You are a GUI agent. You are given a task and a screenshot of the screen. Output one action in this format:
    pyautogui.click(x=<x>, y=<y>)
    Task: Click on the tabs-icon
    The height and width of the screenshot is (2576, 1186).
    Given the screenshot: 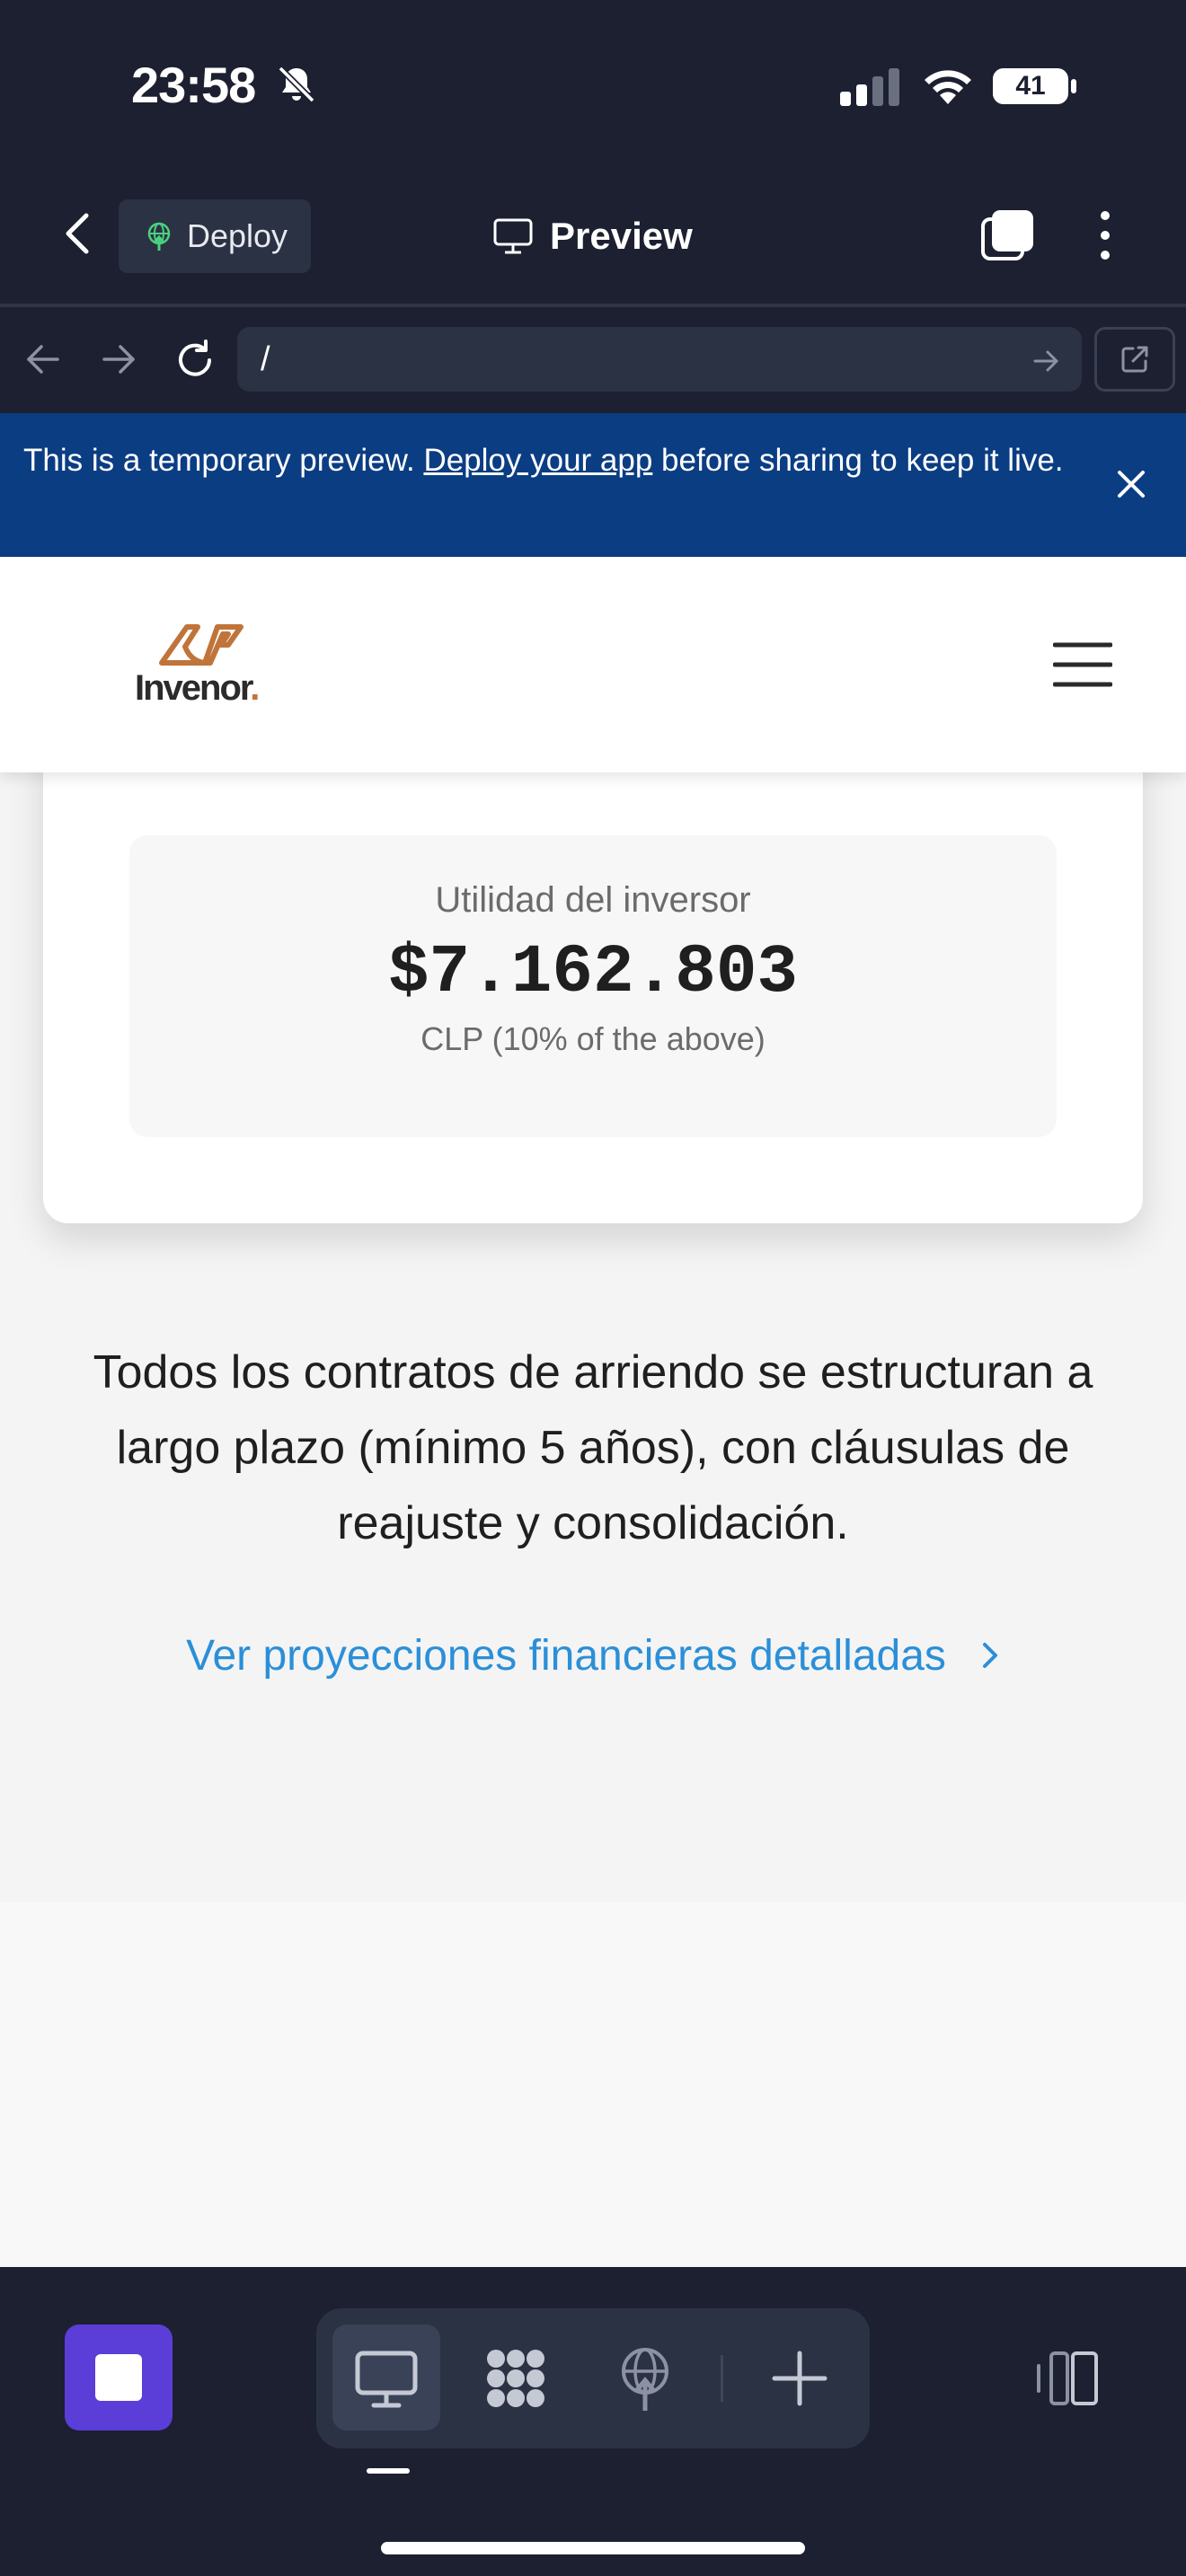 What is the action you would take?
    pyautogui.click(x=1008, y=235)
    